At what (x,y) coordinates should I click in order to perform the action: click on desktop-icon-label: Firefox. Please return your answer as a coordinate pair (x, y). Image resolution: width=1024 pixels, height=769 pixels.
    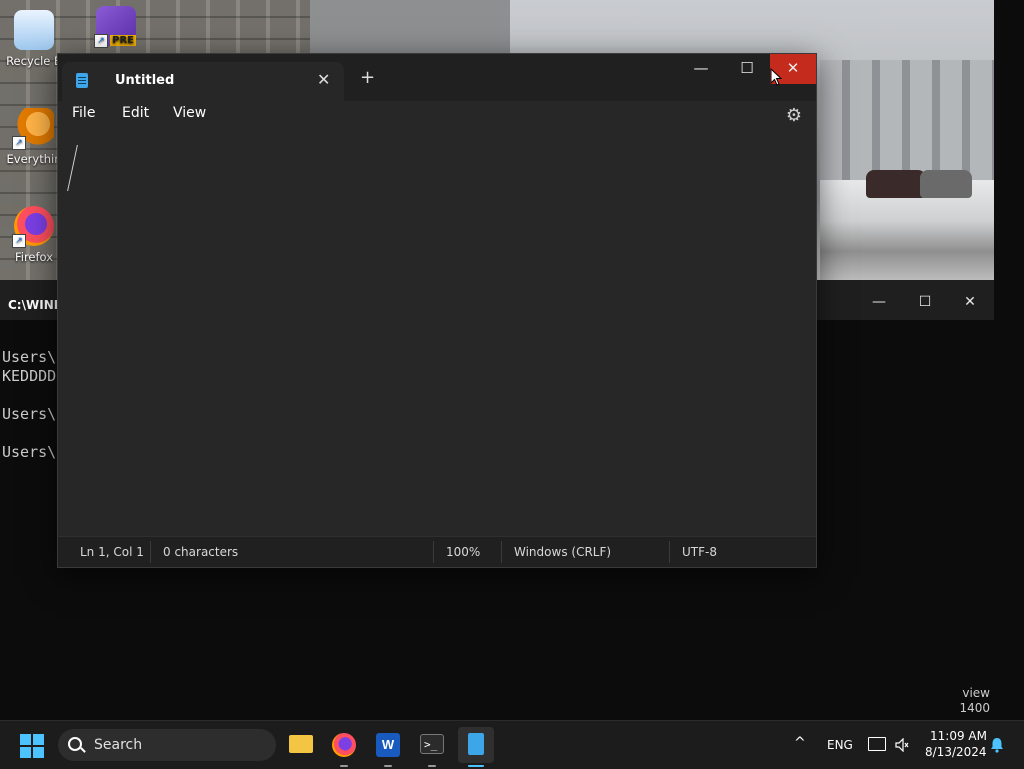
    Looking at the image, I should click on (34, 257).